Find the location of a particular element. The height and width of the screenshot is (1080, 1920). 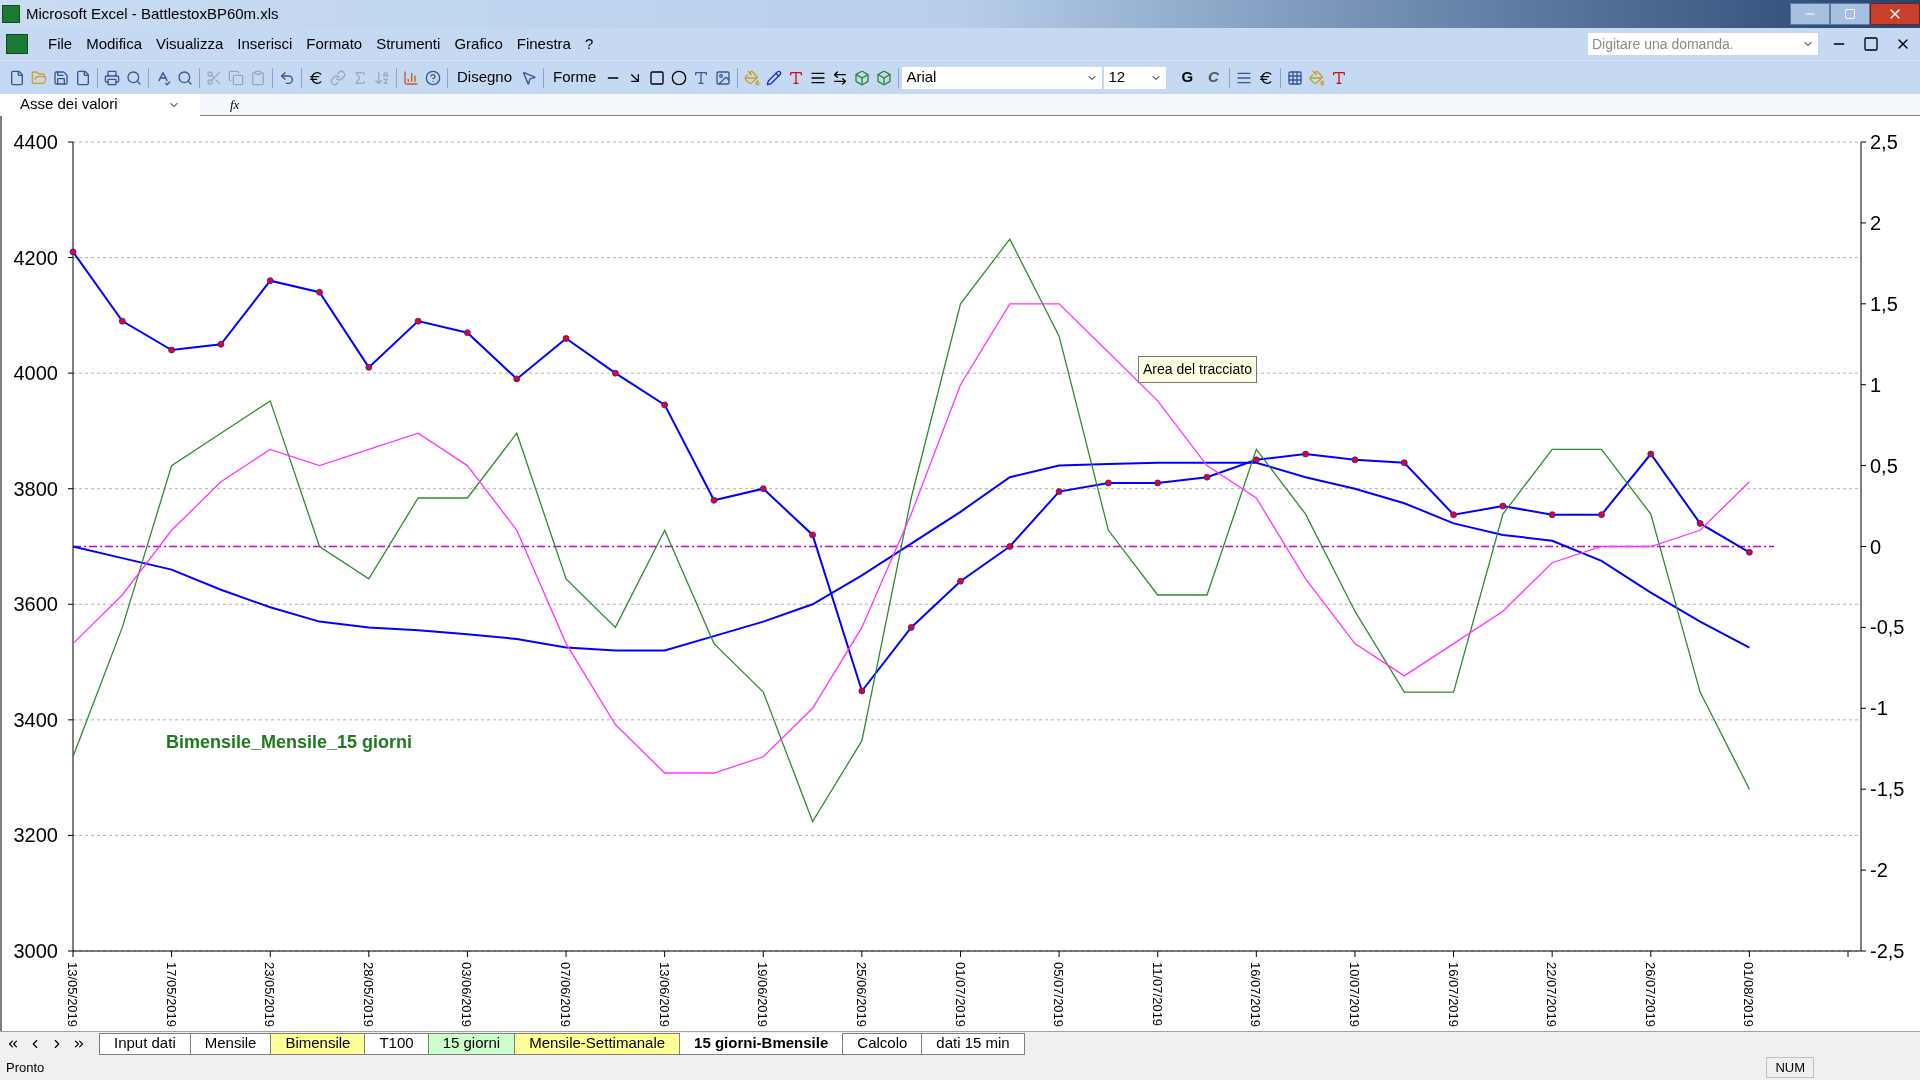

function-button: fx is located at coordinates (235, 104).